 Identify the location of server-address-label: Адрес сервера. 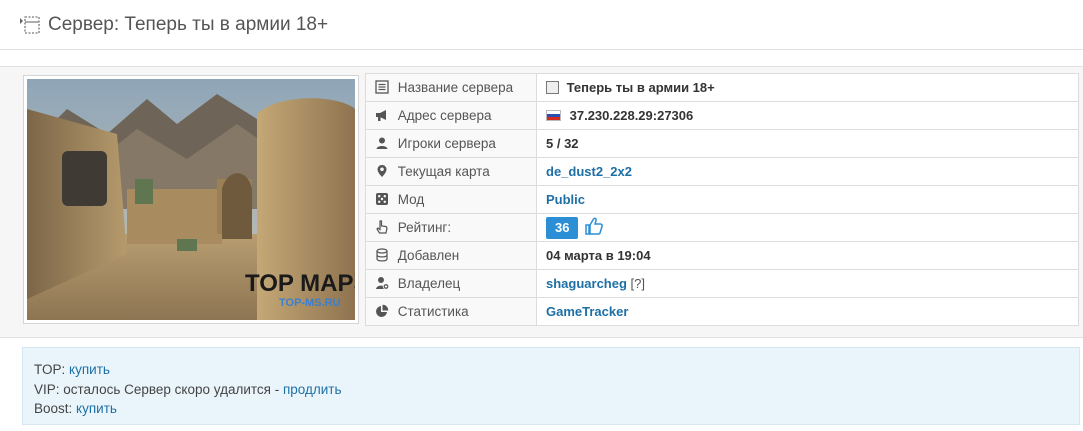
(444, 115).